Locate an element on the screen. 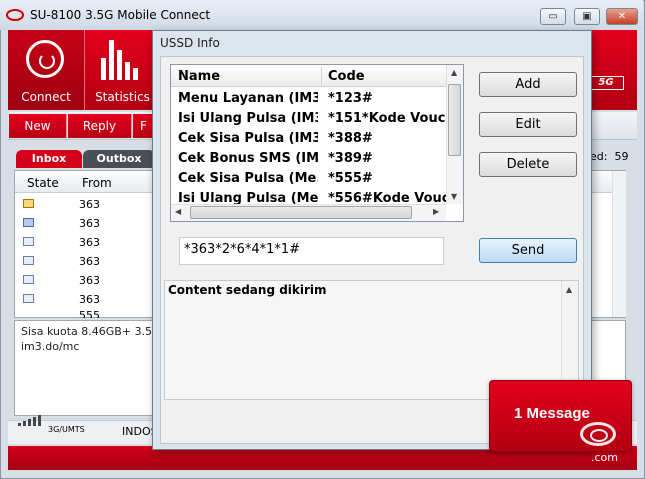  edit-button: Edit is located at coordinates (528, 124).